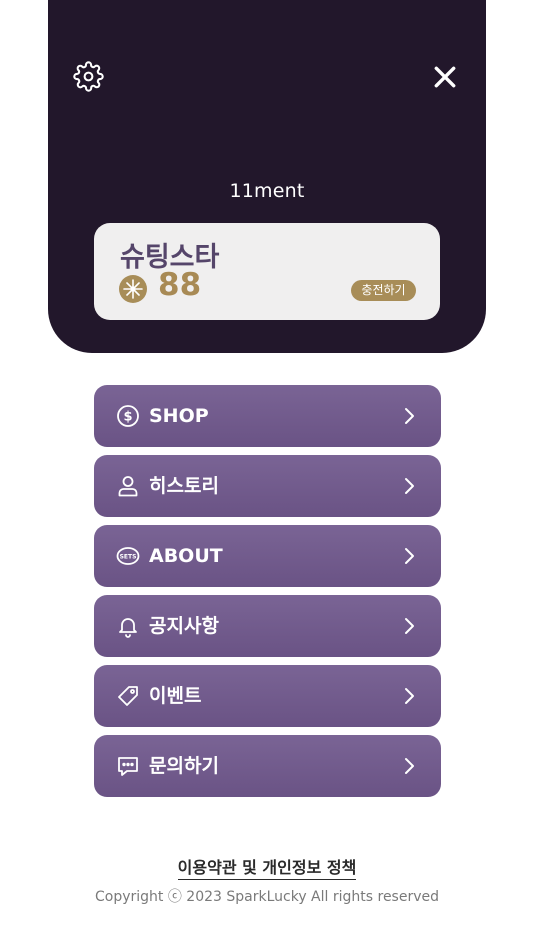  What do you see at coordinates (267, 556) in the screenshot?
I see `menu-item-about: SETS ABOUT` at bounding box center [267, 556].